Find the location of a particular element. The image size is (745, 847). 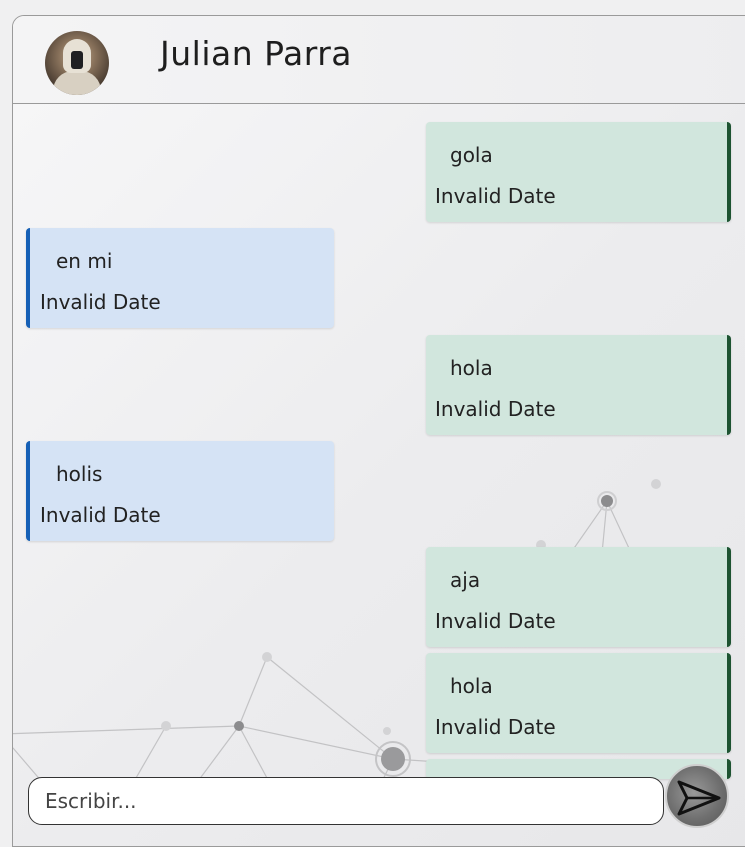

contact-name: Julian Parra is located at coordinates (256, 53).